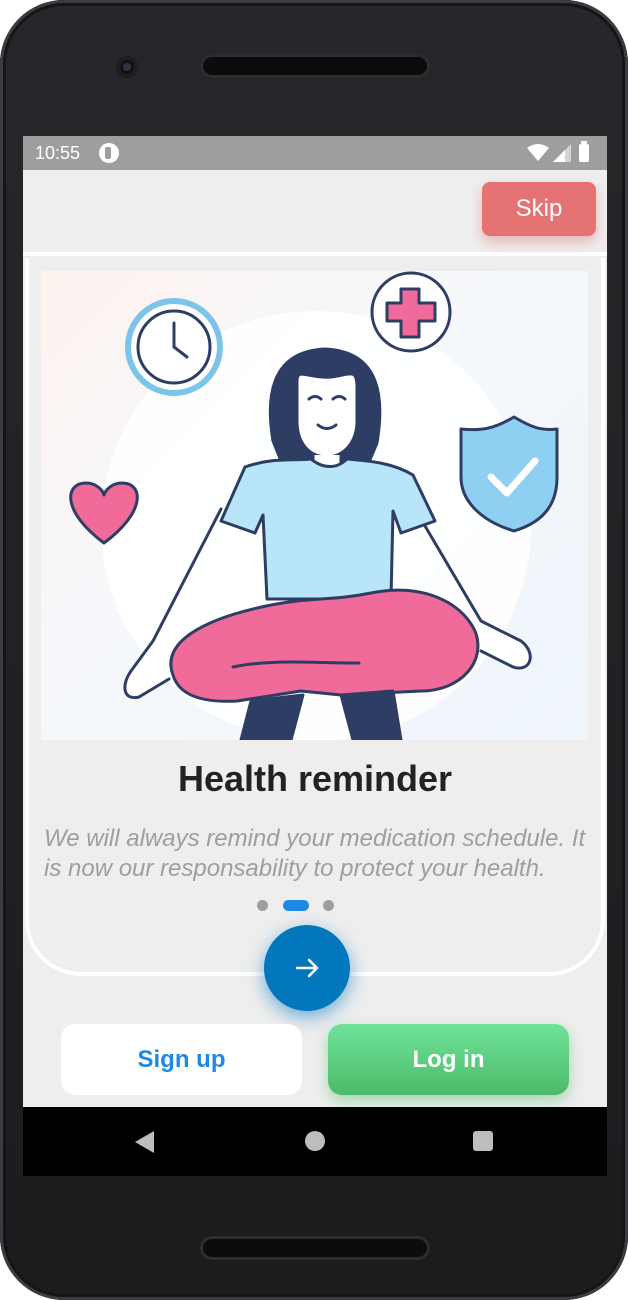  What do you see at coordinates (483, 1141) in the screenshot?
I see `recents-icon` at bounding box center [483, 1141].